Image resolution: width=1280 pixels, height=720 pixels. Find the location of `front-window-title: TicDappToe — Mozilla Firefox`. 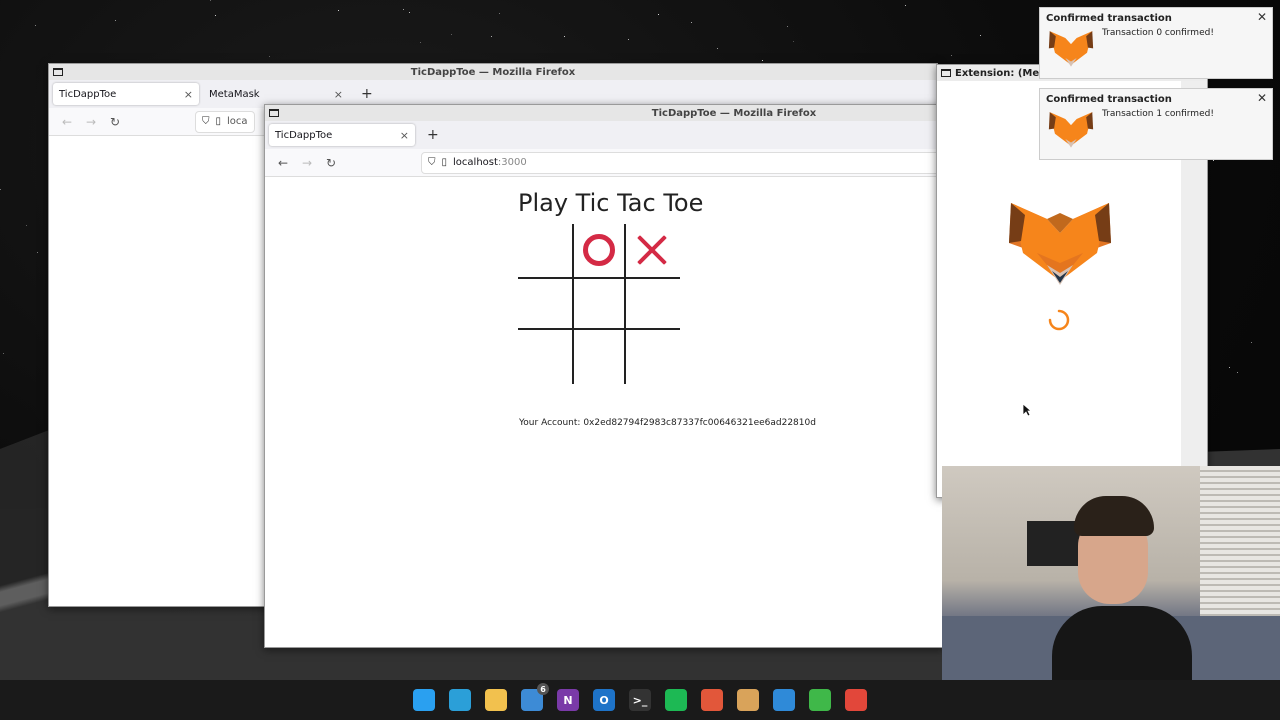

front-window-title: TicDappToe — Mozilla Firefox is located at coordinates (734, 113).